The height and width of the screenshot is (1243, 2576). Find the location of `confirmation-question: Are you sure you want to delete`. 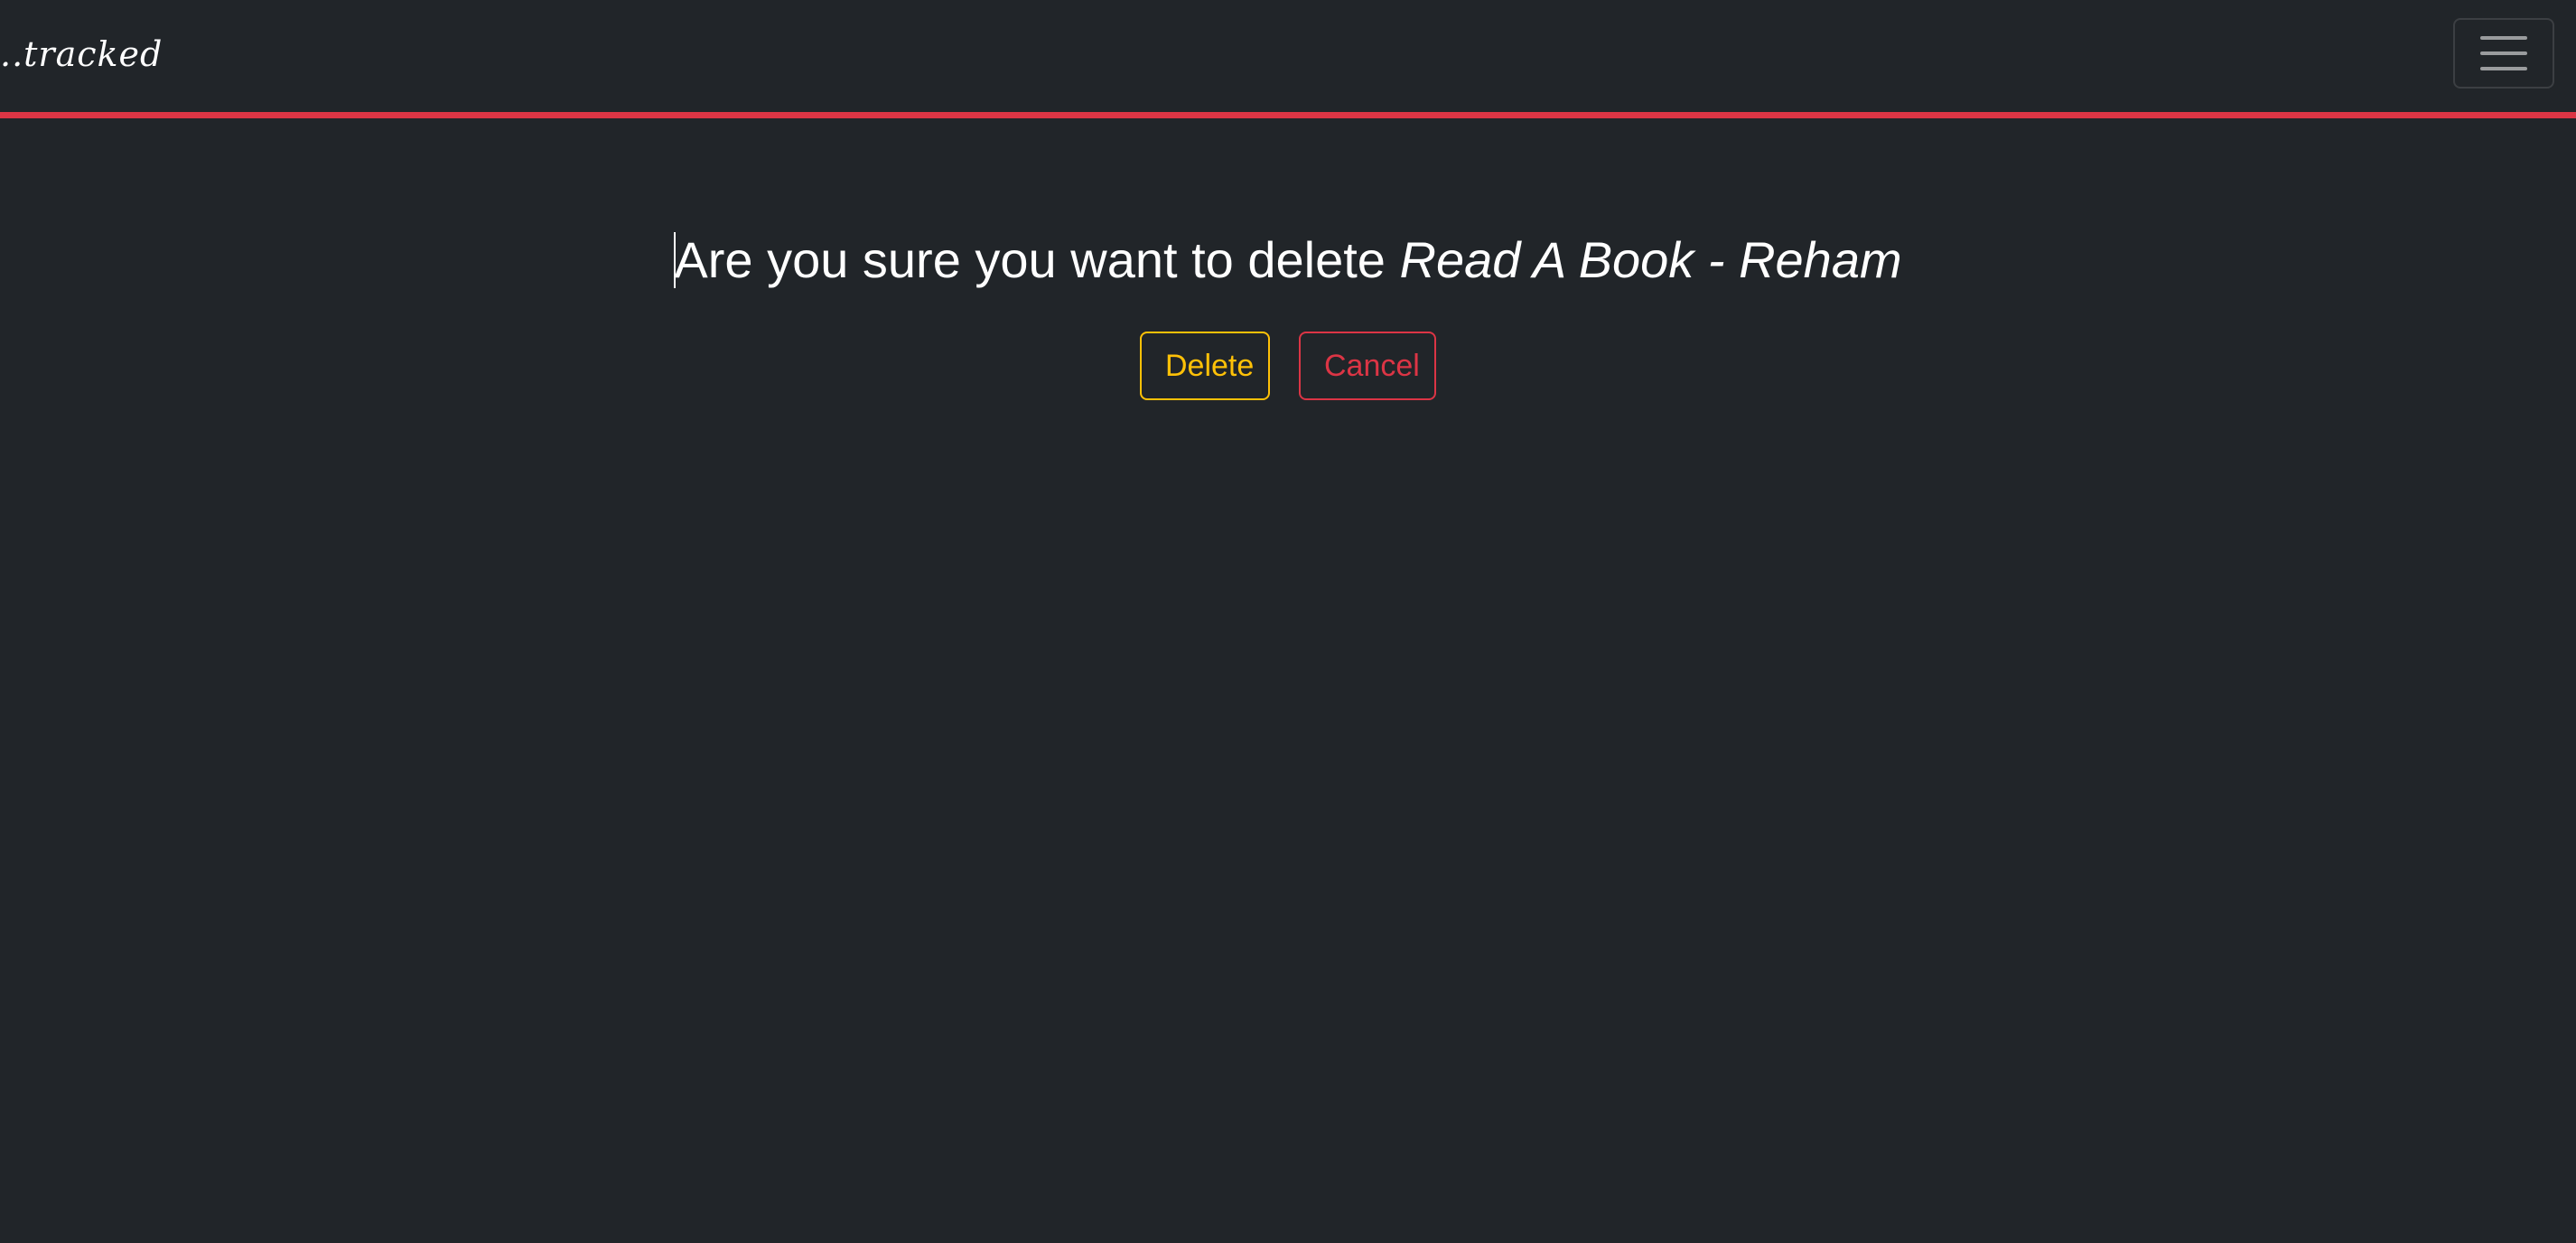

confirmation-question: Are you sure you want to delete is located at coordinates (1037, 259).